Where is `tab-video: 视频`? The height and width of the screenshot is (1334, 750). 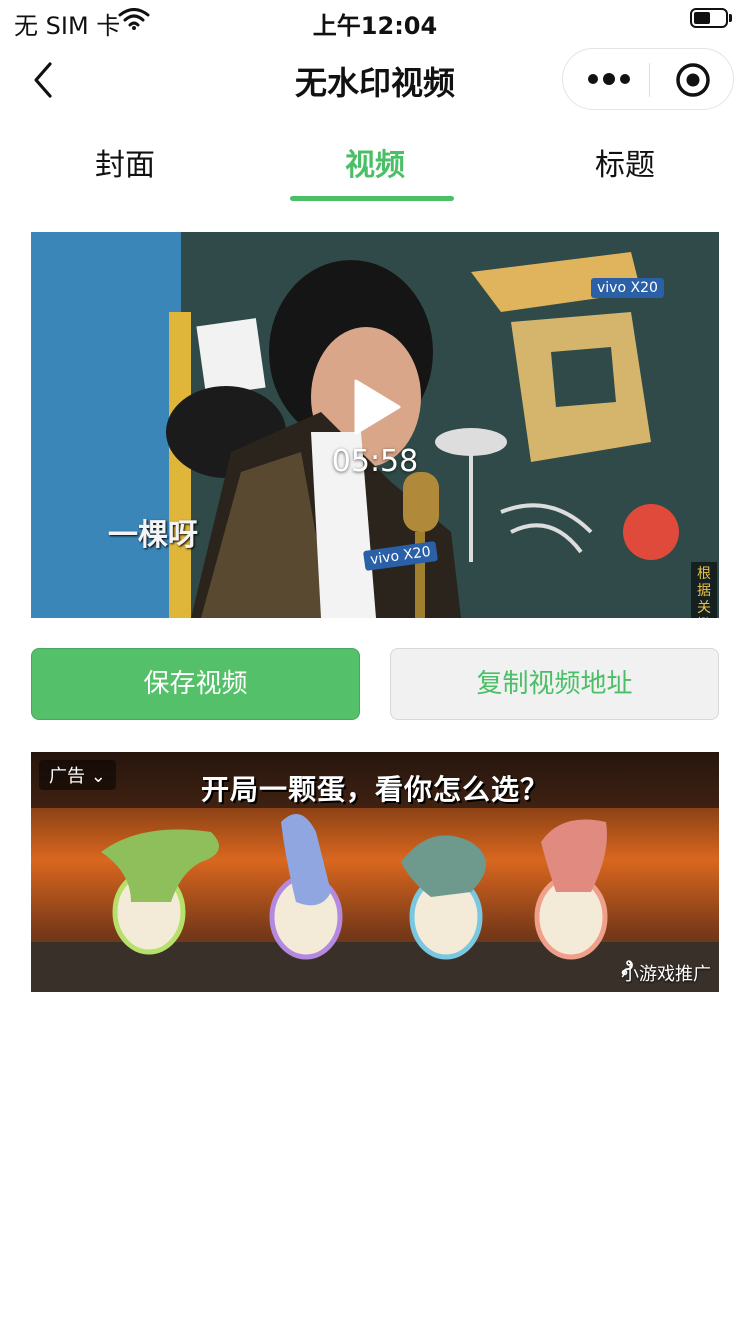 tab-video: 视频 is located at coordinates (375, 162).